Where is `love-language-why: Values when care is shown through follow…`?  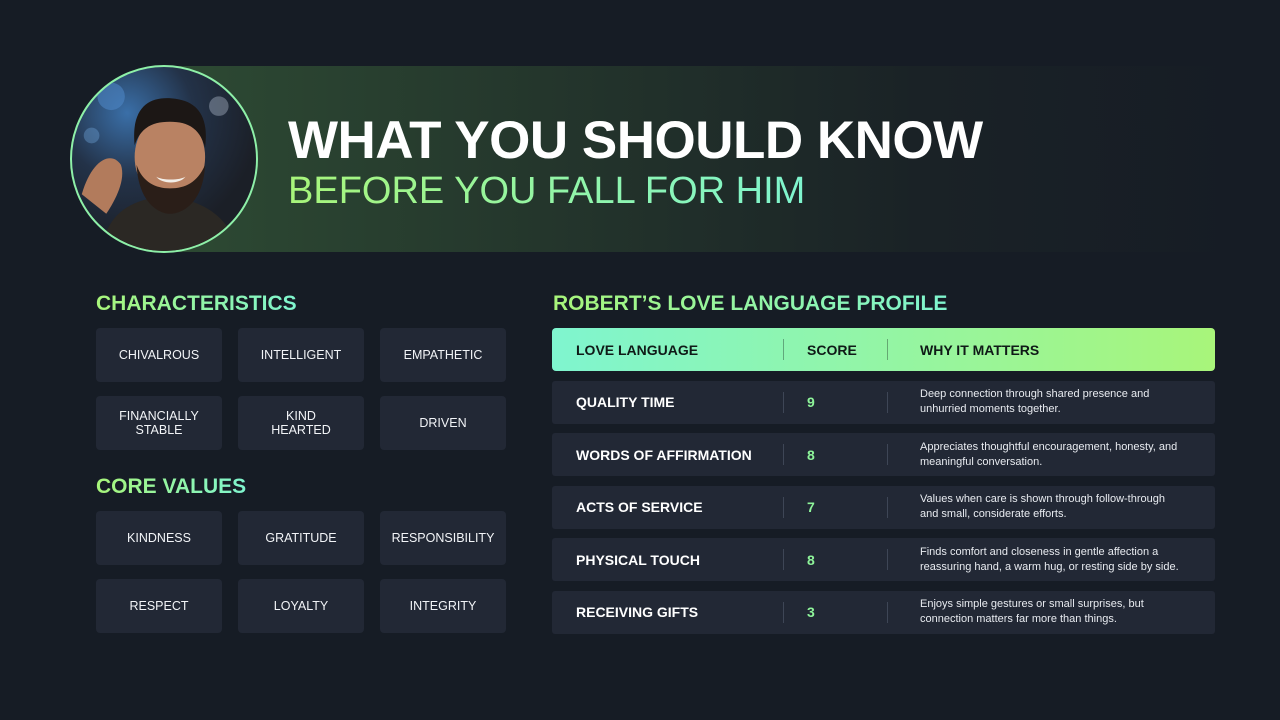
love-language-why: Values when care is shown through follow… is located at coordinates (1042, 506).